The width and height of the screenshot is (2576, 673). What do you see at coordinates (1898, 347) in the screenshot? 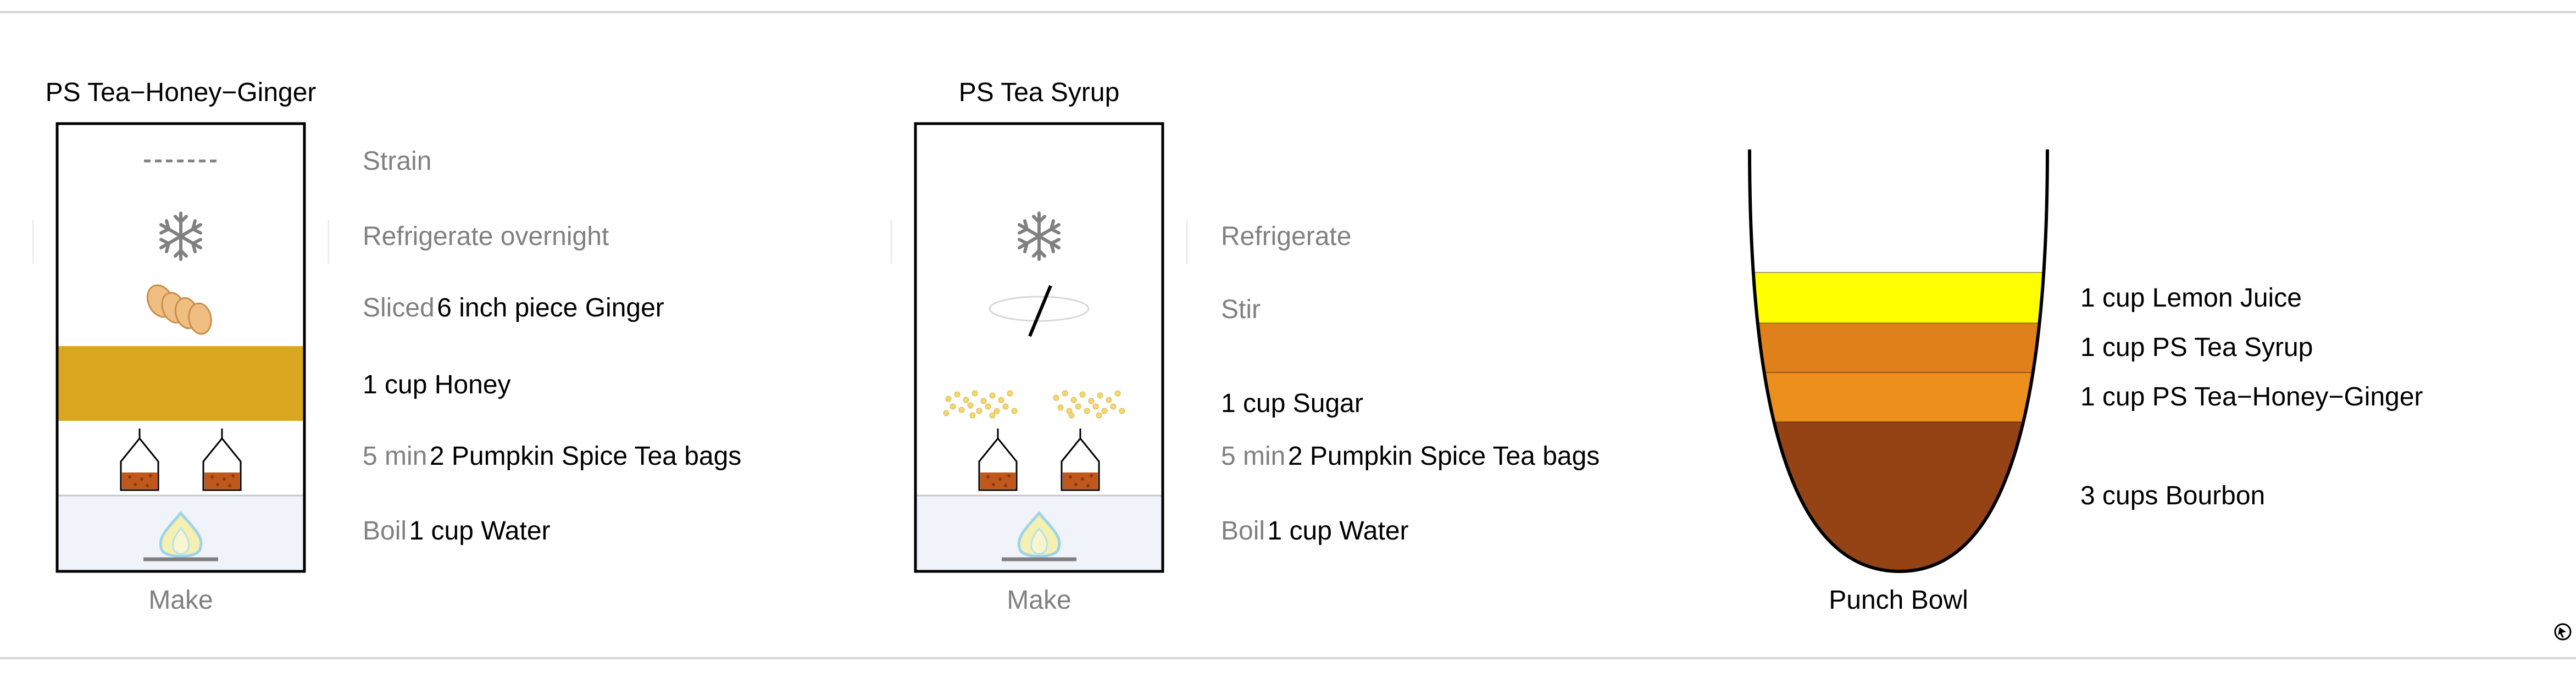
I see `bowl-layer-tea-syrup` at bounding box center [1898, 347].